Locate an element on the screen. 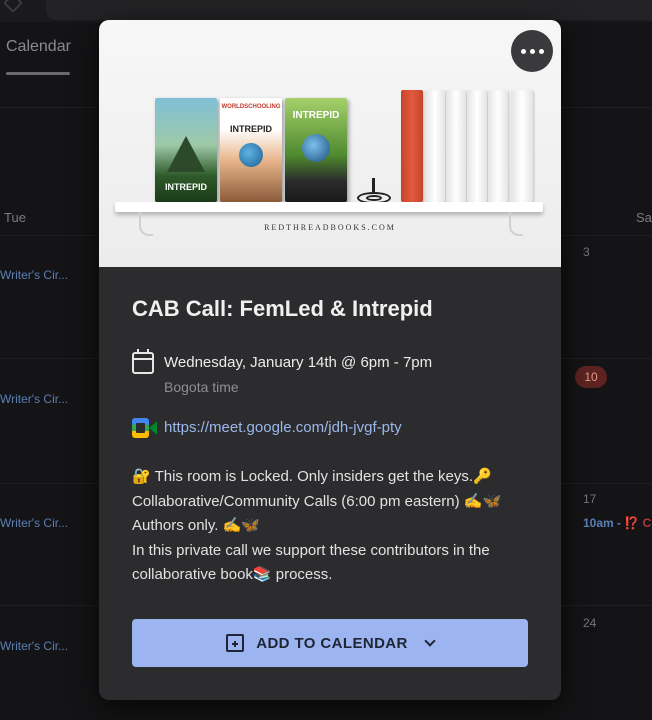  date-number: 24 is located at coordinates (589, 623).